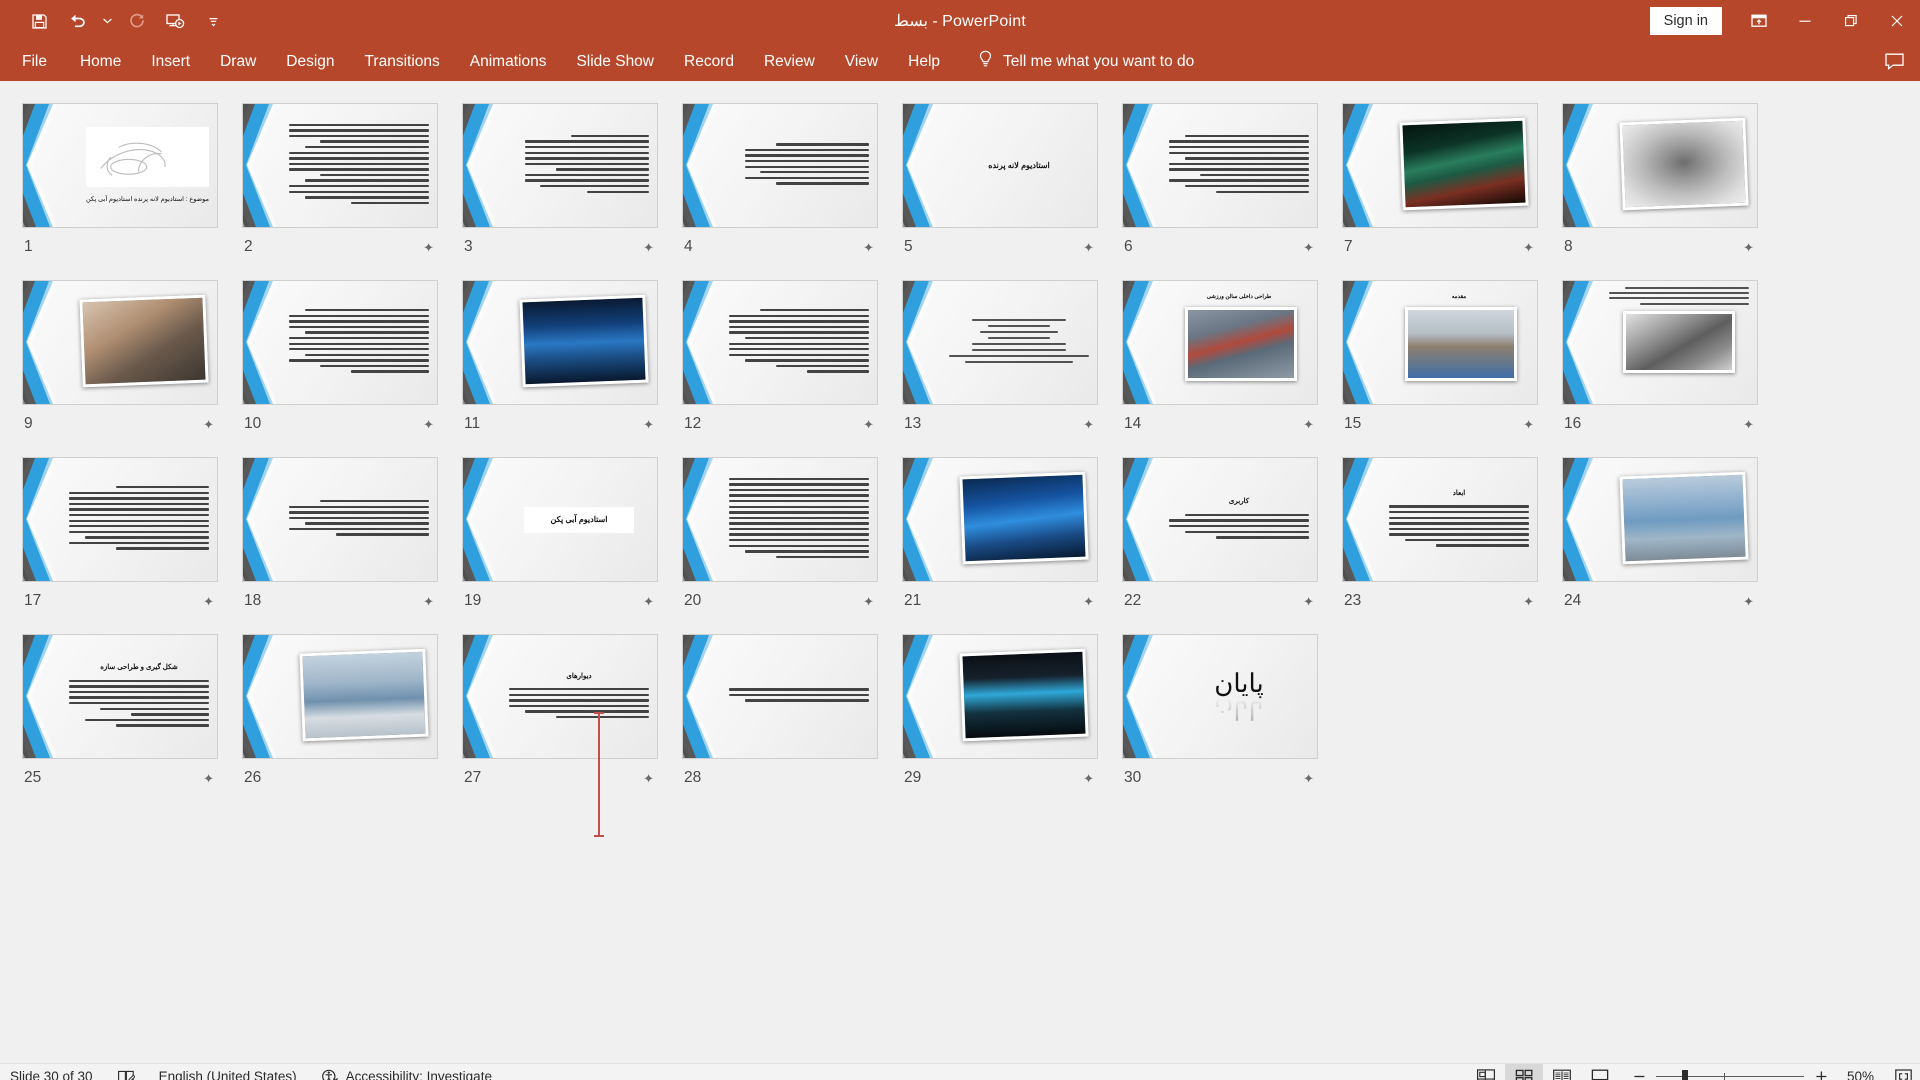  Describe the element at coordinates (780, 180) in the screenshot. I see `slide-thumbnail-cell: 4 ✦` at that location.